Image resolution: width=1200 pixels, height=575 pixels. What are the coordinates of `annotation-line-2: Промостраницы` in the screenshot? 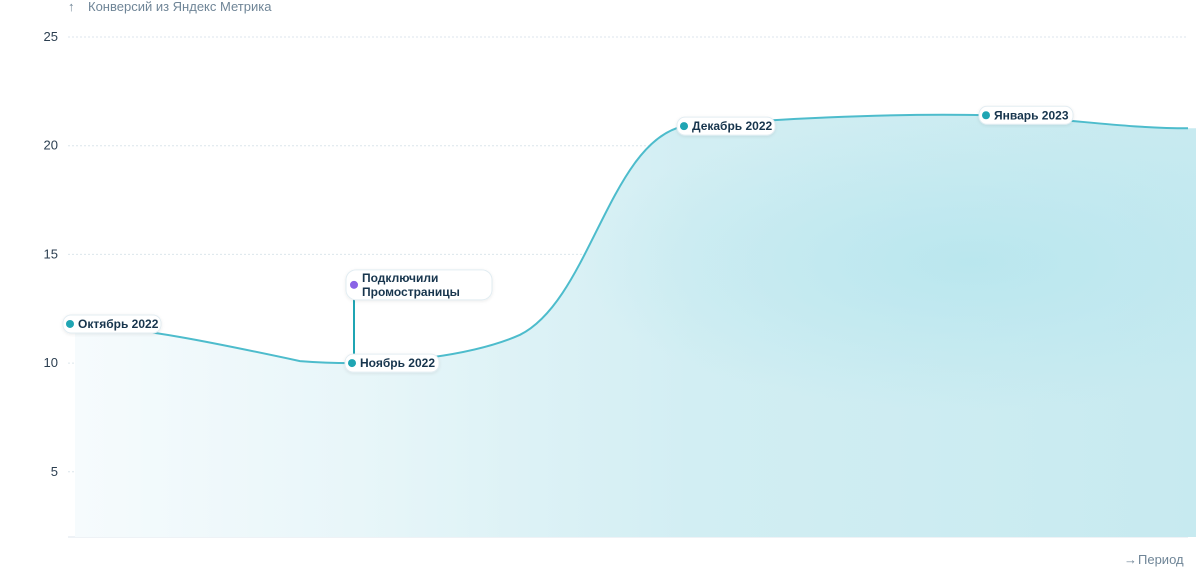 It's located at (411, 292).